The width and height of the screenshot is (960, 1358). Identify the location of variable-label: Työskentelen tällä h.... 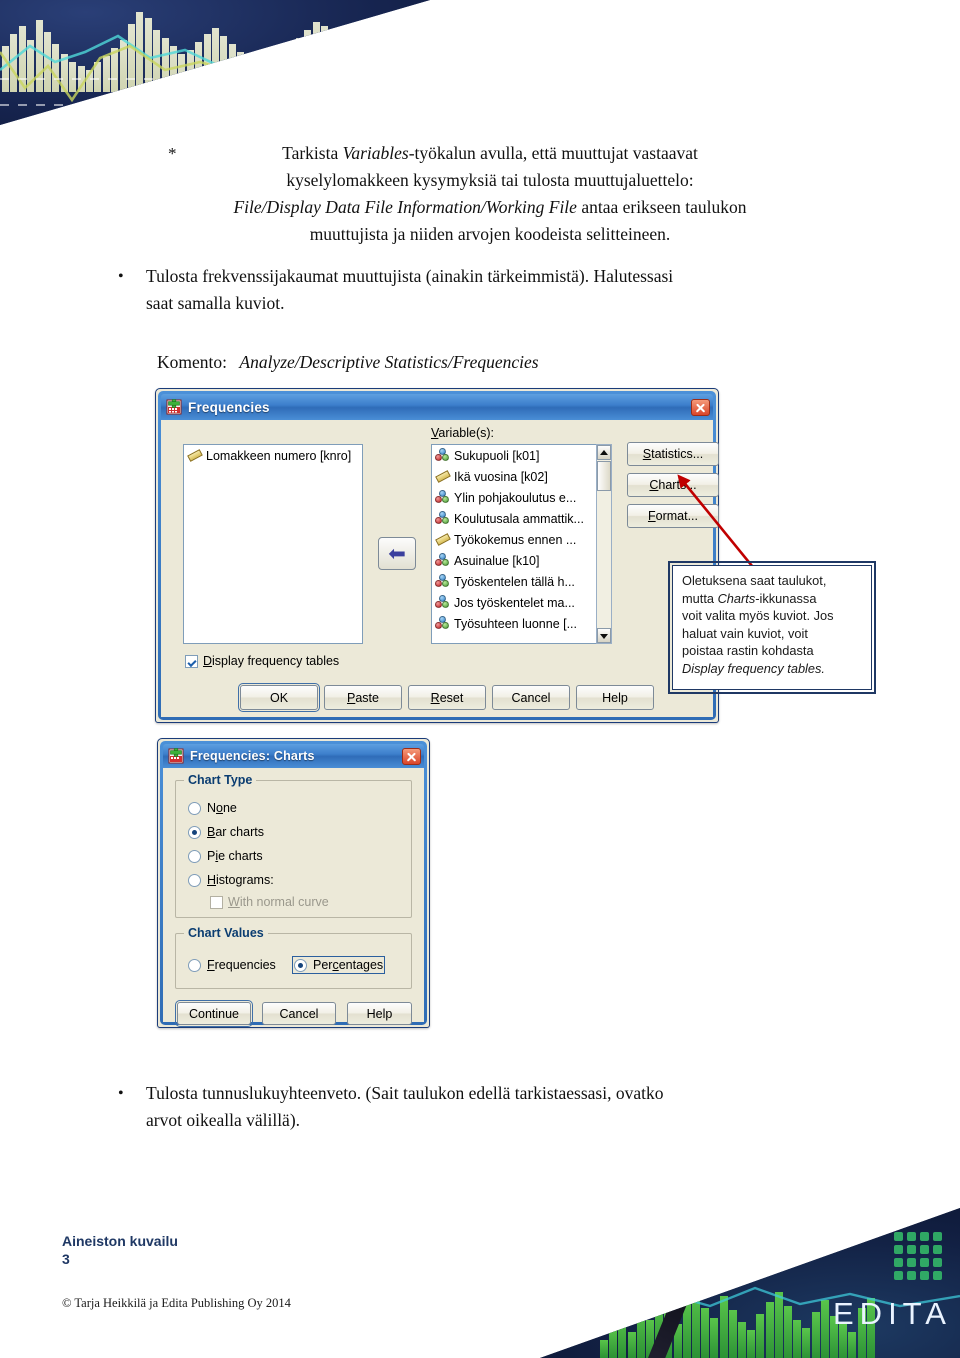
(514, 581).